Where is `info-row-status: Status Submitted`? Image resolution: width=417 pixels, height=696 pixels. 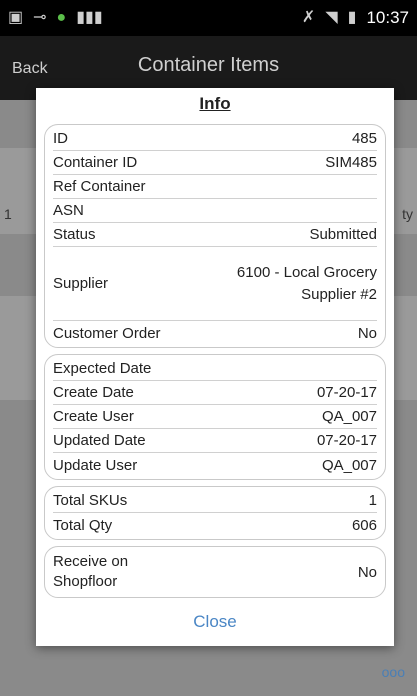
info-row-status: Status Submitted is located at coordinates (215, 235).